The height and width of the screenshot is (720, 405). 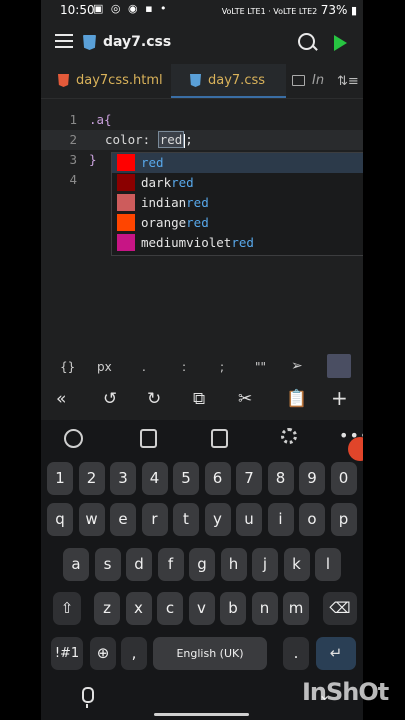 I want to click on comma-key: ,, so click(x=134, y=653).